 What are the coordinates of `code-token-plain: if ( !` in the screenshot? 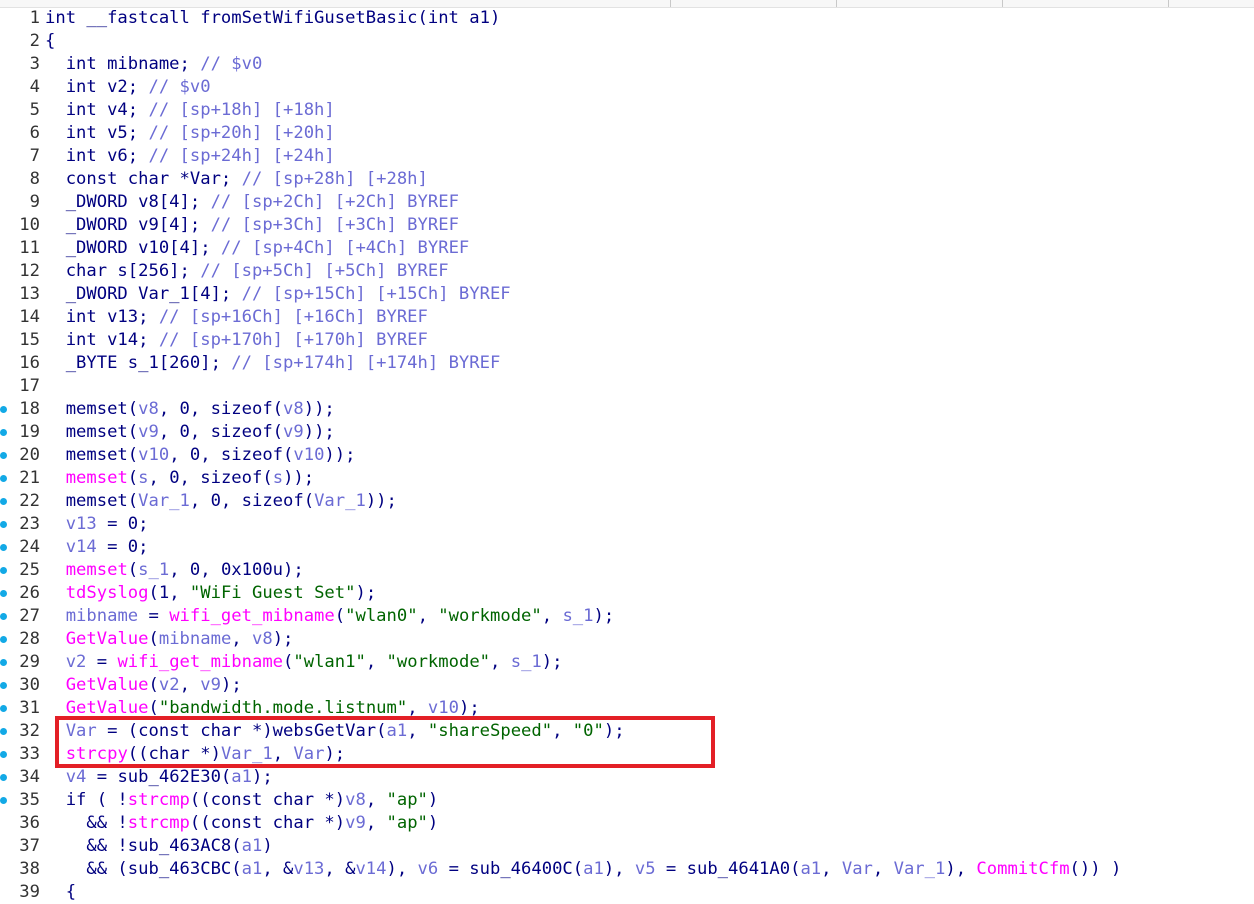 It's located at (86, 800).